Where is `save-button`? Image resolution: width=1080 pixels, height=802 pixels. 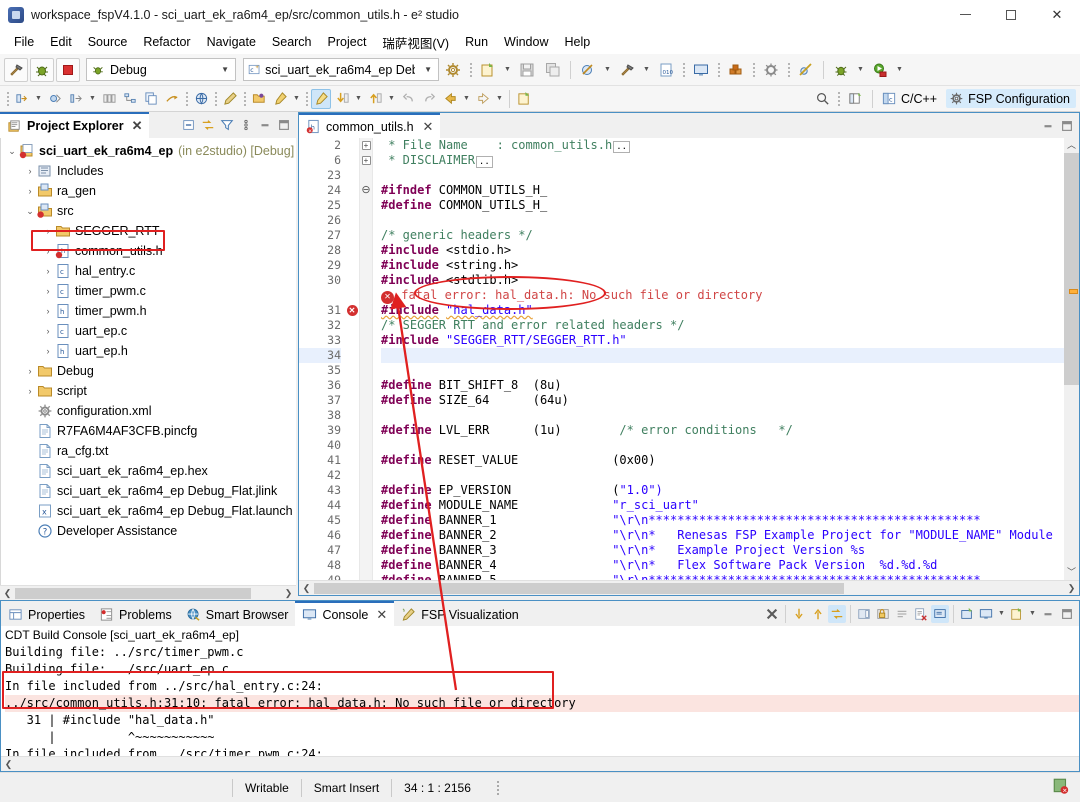
save-button is located at coordinates (527, 70).